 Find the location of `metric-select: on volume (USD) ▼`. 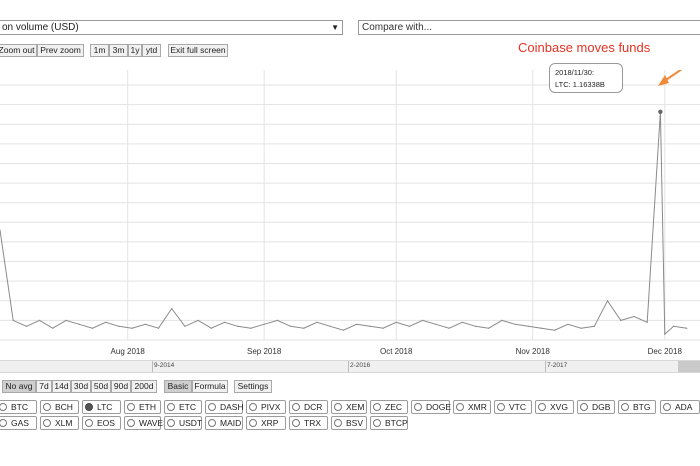

metric-select: on volume (USD) ▼ is located at coordinates (171, 27).